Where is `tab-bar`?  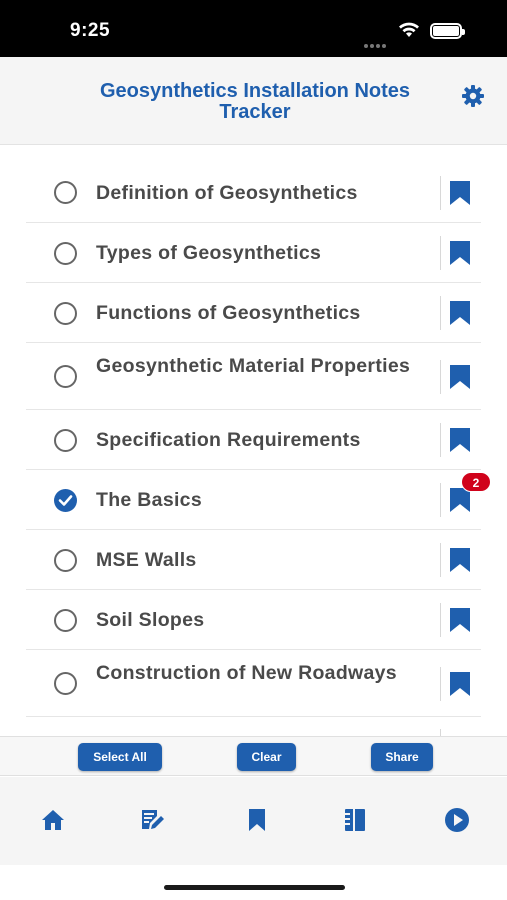 tab-bar is located at coordinates (253, 821).